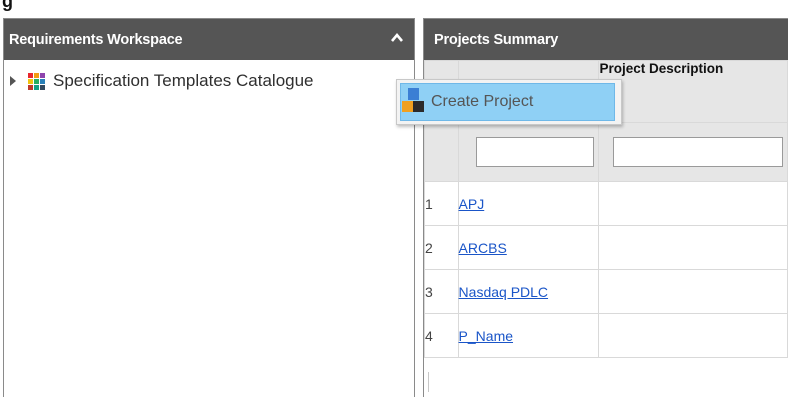 This screenshot has height=397, width=788. Describe the element at coordinates (486, 336) in the screenshot. I see `project-link: P_Name` at that location.